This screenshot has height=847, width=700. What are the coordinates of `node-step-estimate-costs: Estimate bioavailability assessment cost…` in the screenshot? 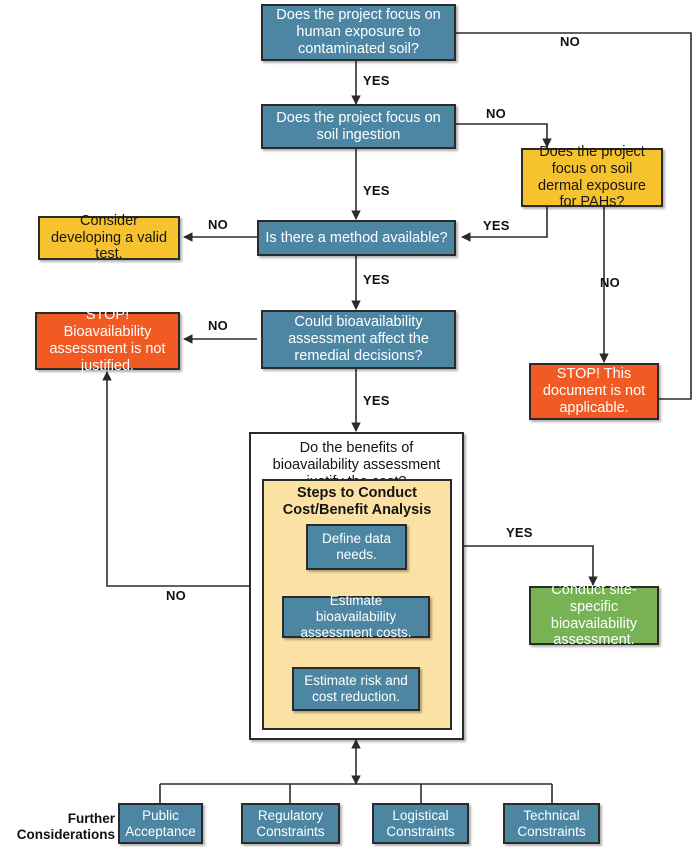 It's located at (356, 616).